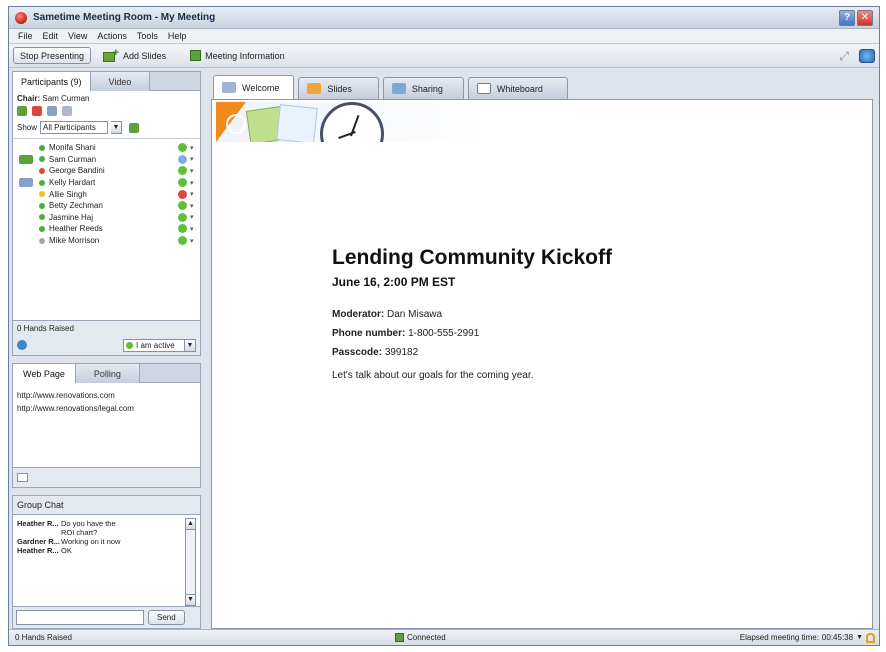 The height and width of the screenshot is (652, 886). I want to click on participant-row: Kelly Hardart ▾, so click(106, 183).